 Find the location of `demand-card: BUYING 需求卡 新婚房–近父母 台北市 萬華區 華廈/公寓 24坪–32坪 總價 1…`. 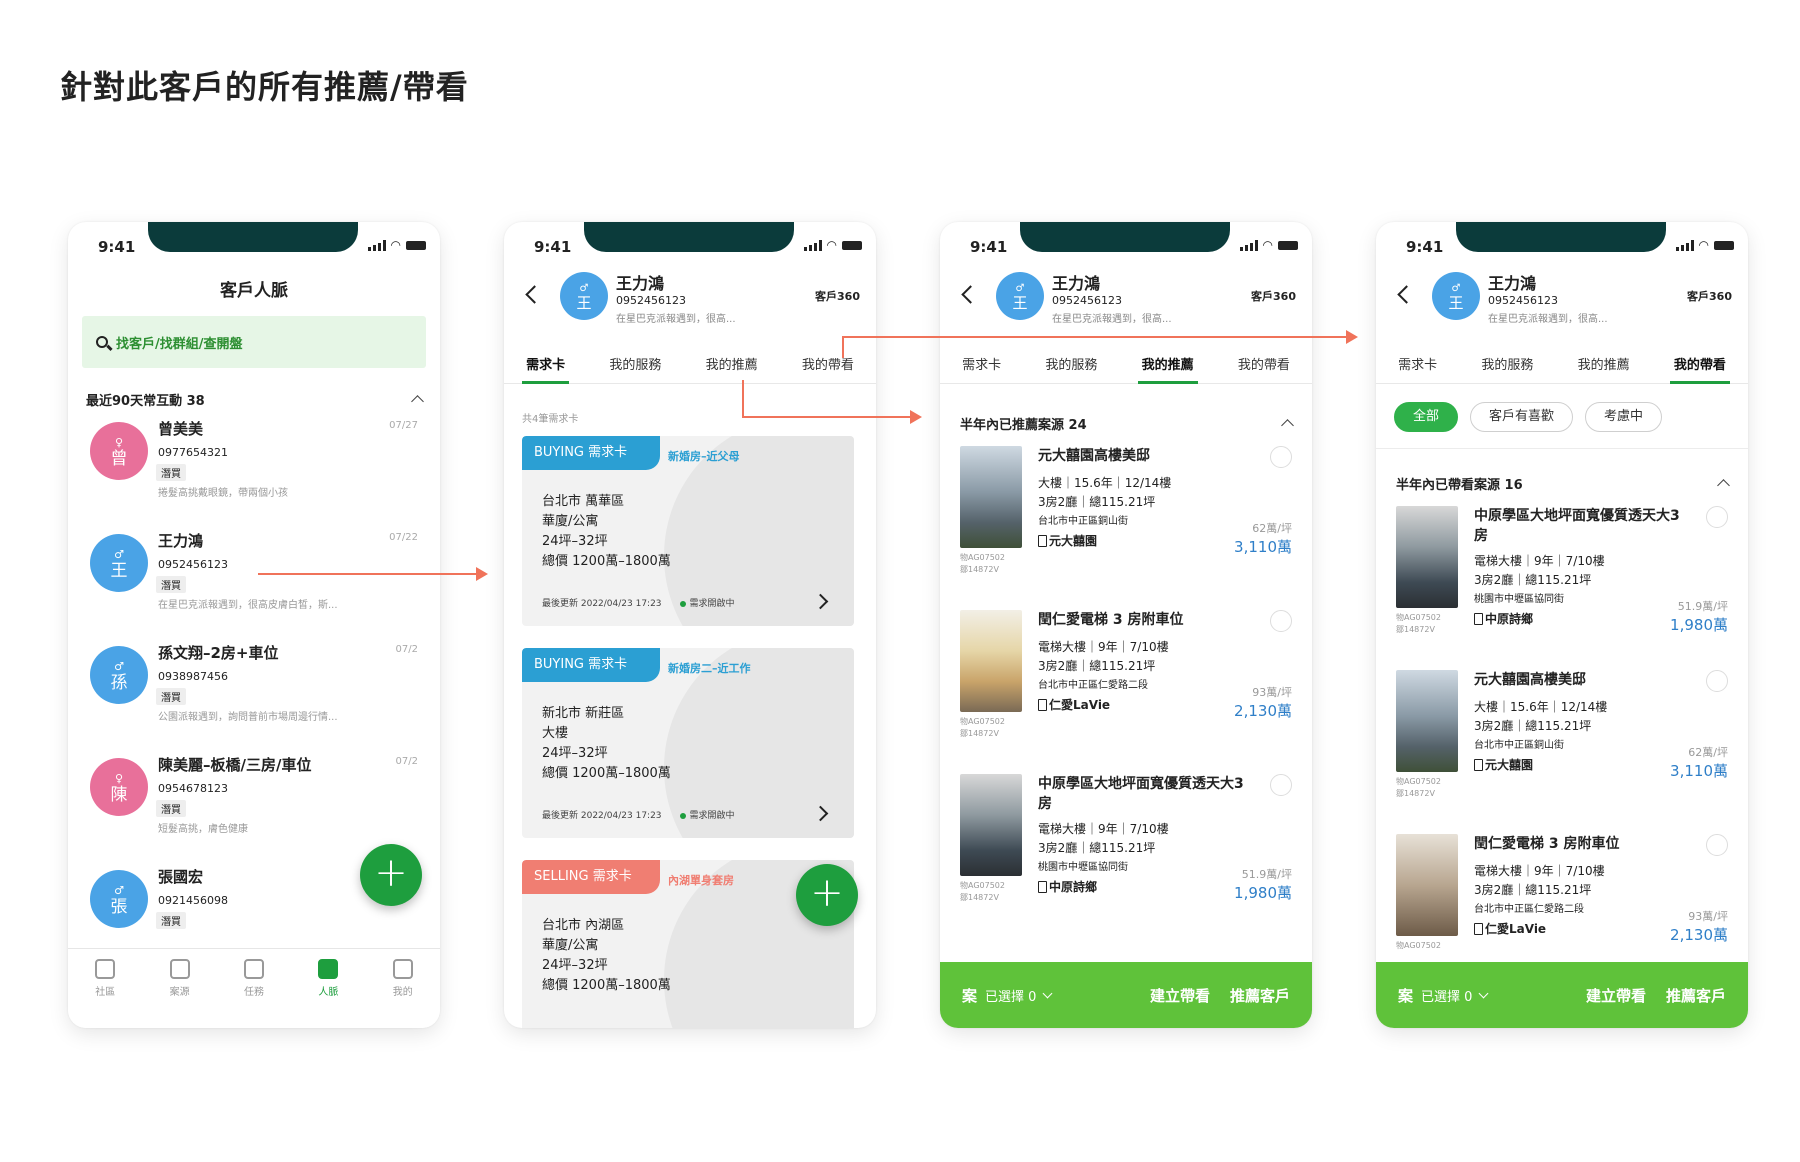

demand-card: BUYING 需求卡 新婚房–近父母 台北市 萬華區 華廈/公寓 24坪–32坪 總價 1… is located at coordinates (688, 531).